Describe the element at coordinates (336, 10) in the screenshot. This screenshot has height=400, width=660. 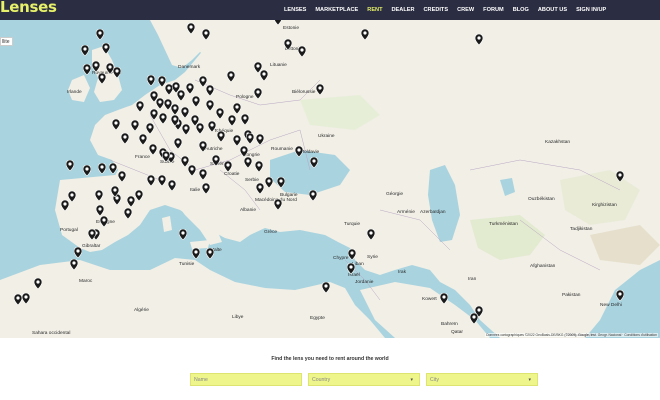
I see `nav-link-marketplace: MARKETPLACE` at that location.